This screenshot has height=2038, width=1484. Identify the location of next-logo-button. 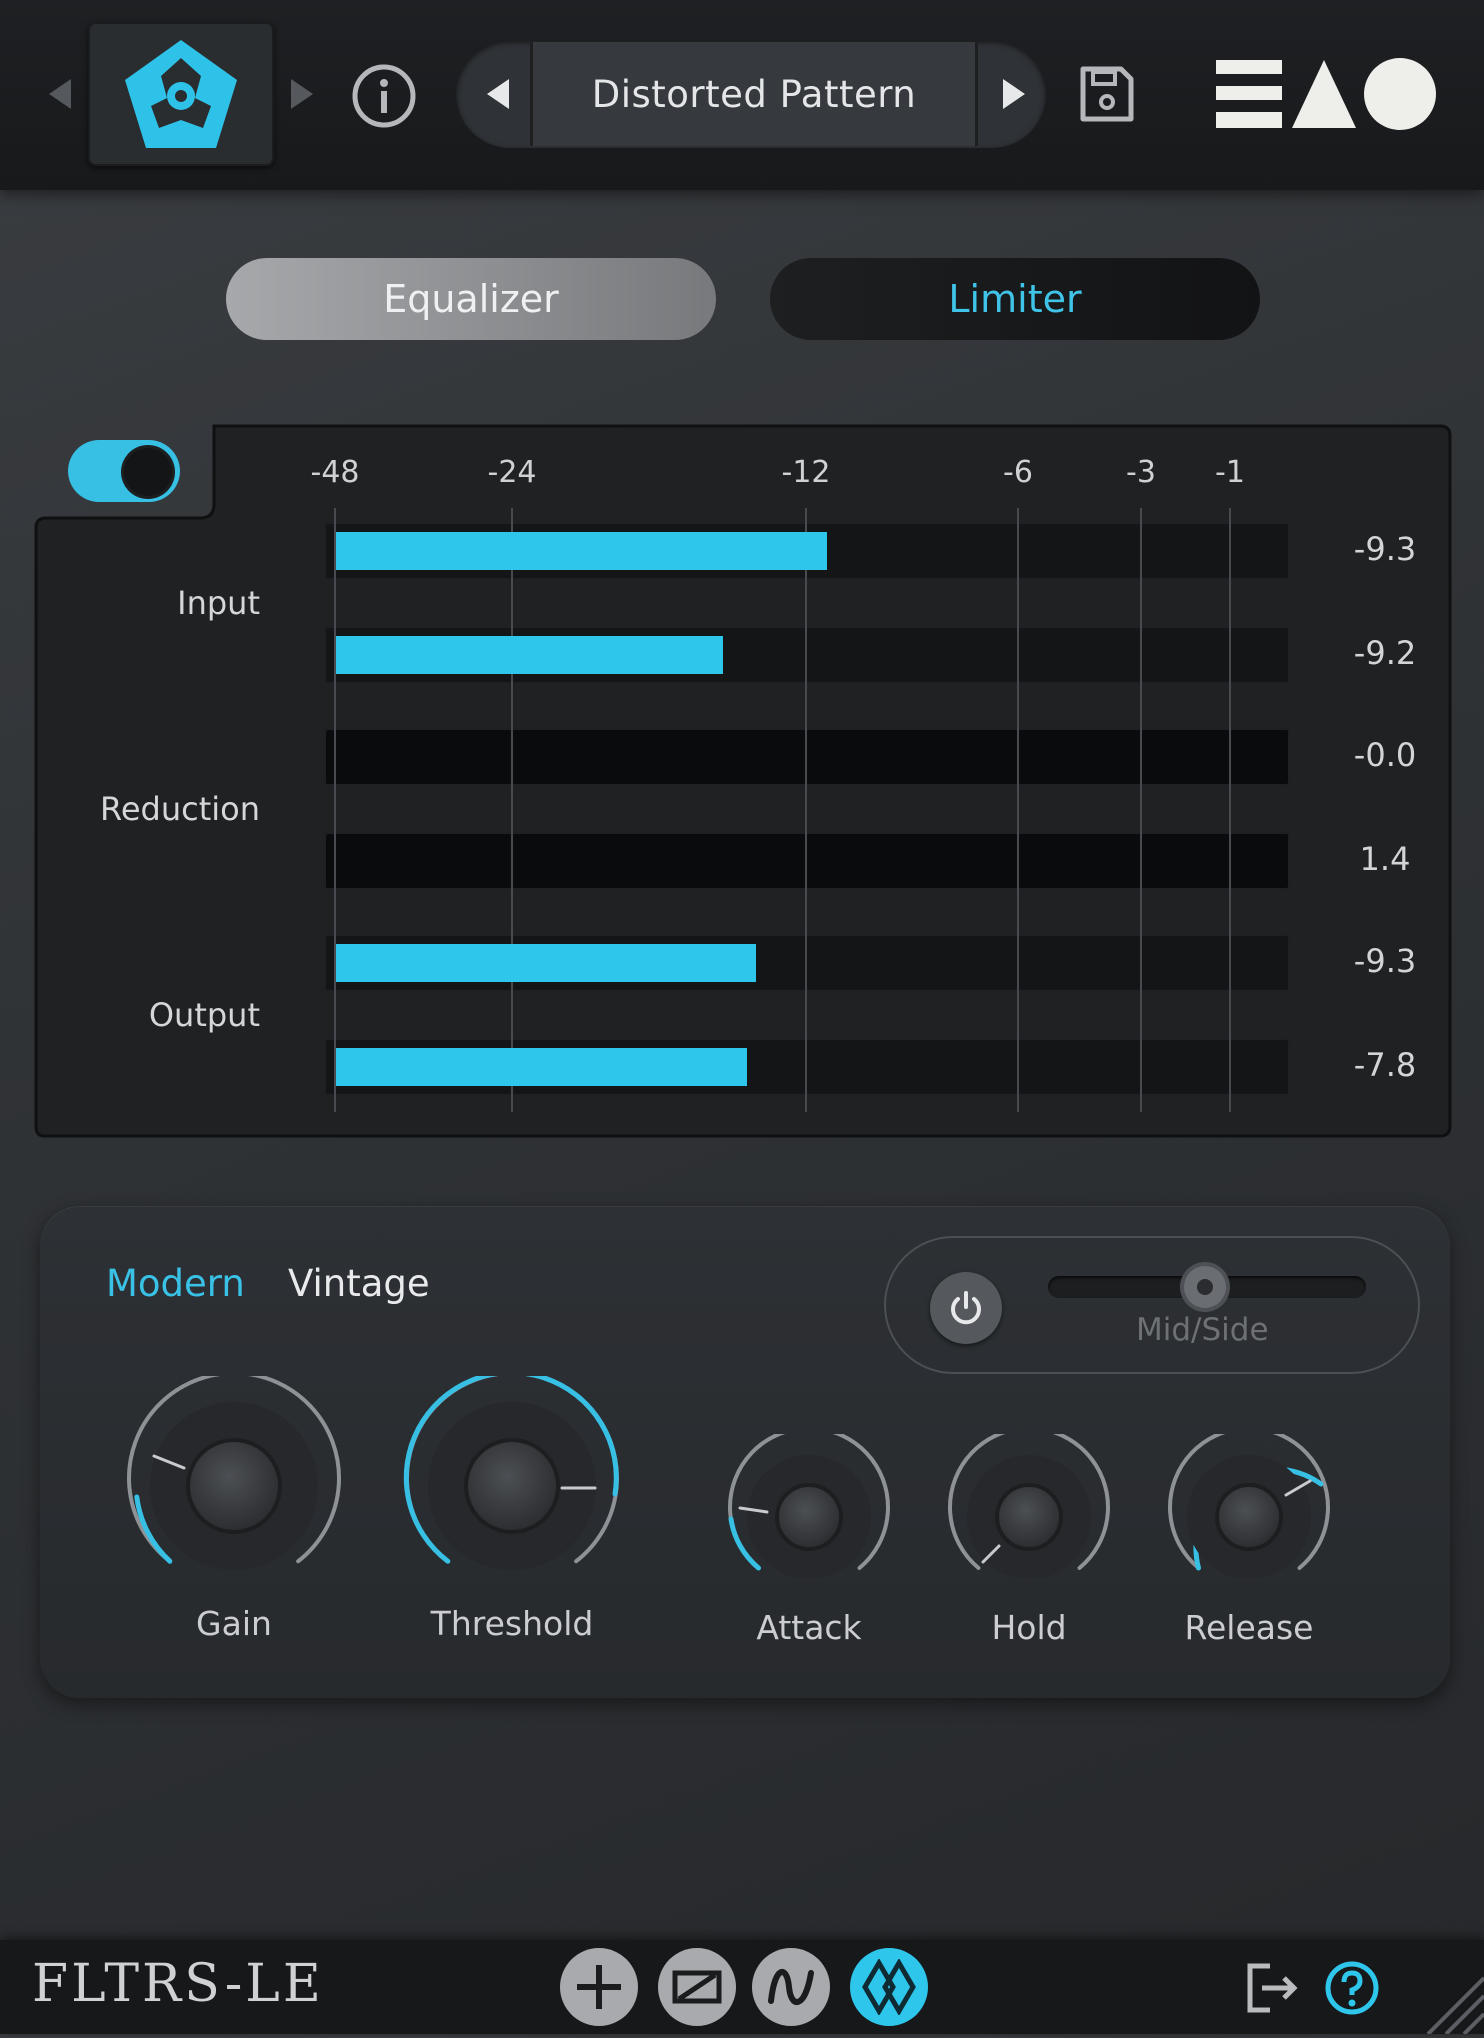
(302, 94).